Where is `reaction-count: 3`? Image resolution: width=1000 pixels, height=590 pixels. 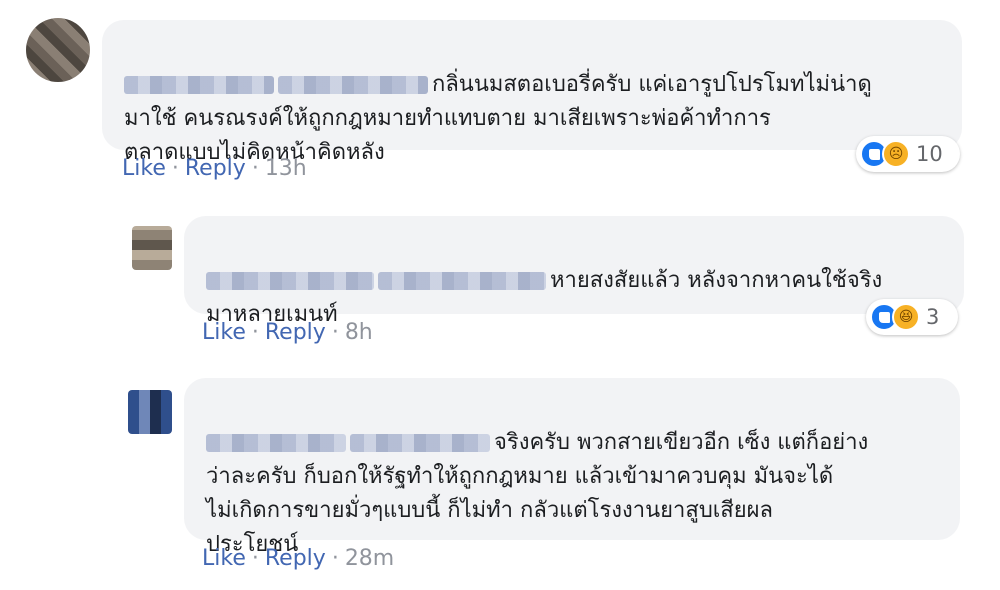 reaction-count: 3 is located at coordinates (933, 317).